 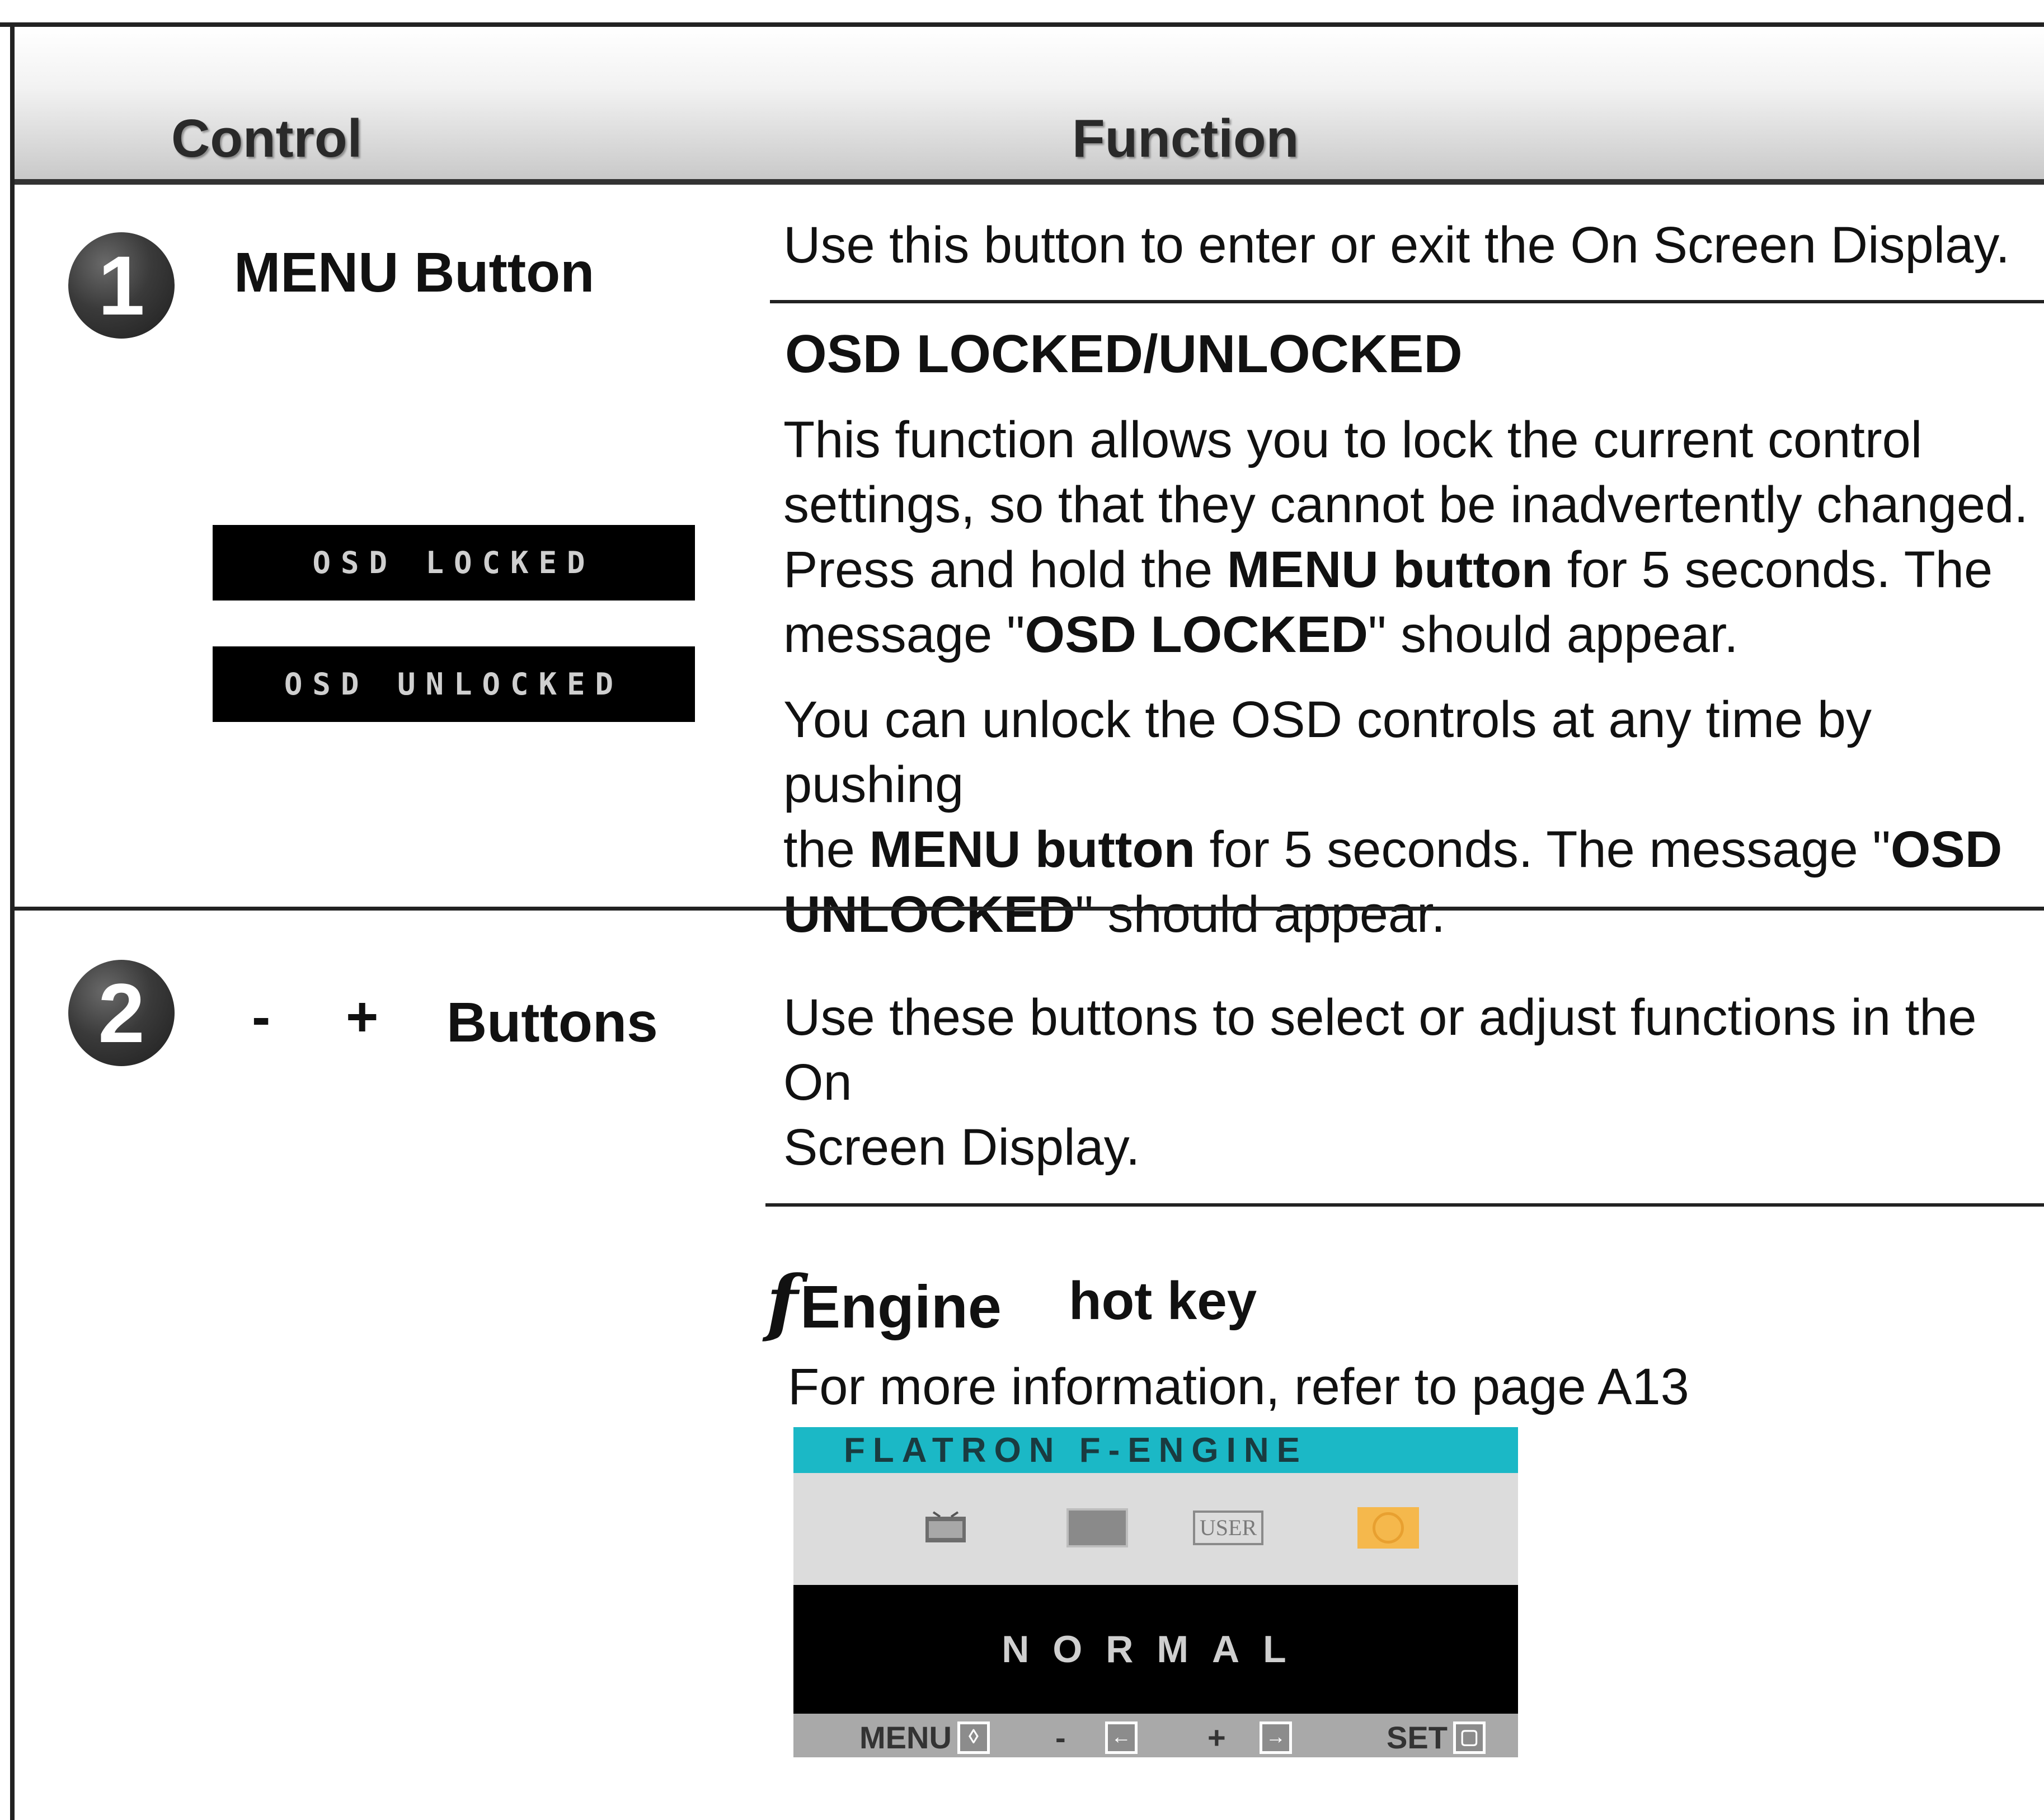 I want to click on table-header: Control Function, so click(x=1029, y=106).